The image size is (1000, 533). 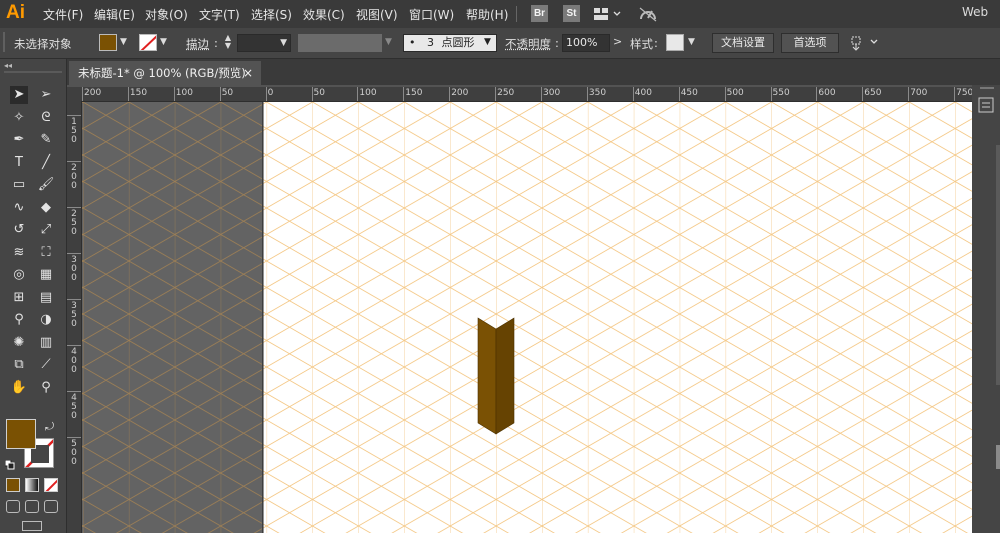 I want to click on vertical-ruler: 150 200 250 300 350 400 450 500, so click(x=74, y=317).